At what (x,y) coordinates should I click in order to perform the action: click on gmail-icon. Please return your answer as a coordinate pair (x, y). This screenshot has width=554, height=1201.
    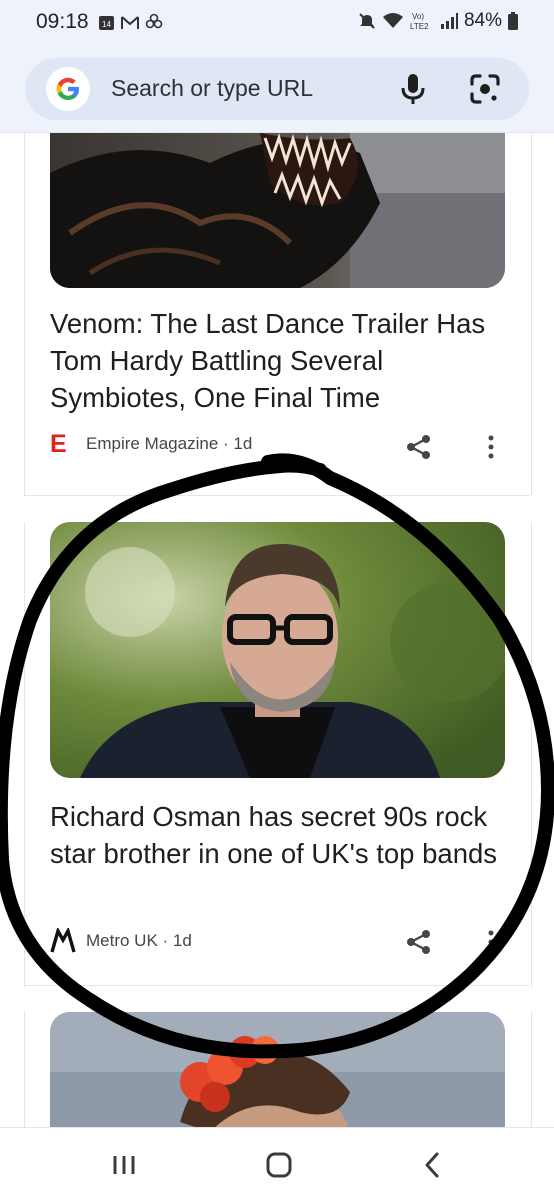
    Looking at the image, I should click on (130, 22).